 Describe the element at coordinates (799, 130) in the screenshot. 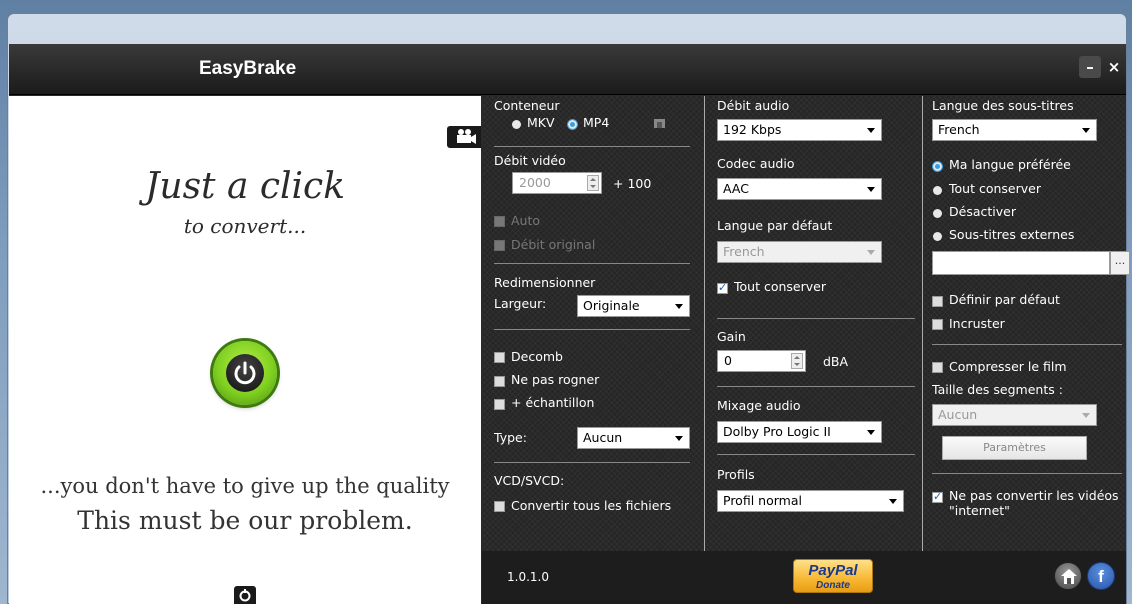

I see `audio-bitrate-select: 192 Kbps` at that location.